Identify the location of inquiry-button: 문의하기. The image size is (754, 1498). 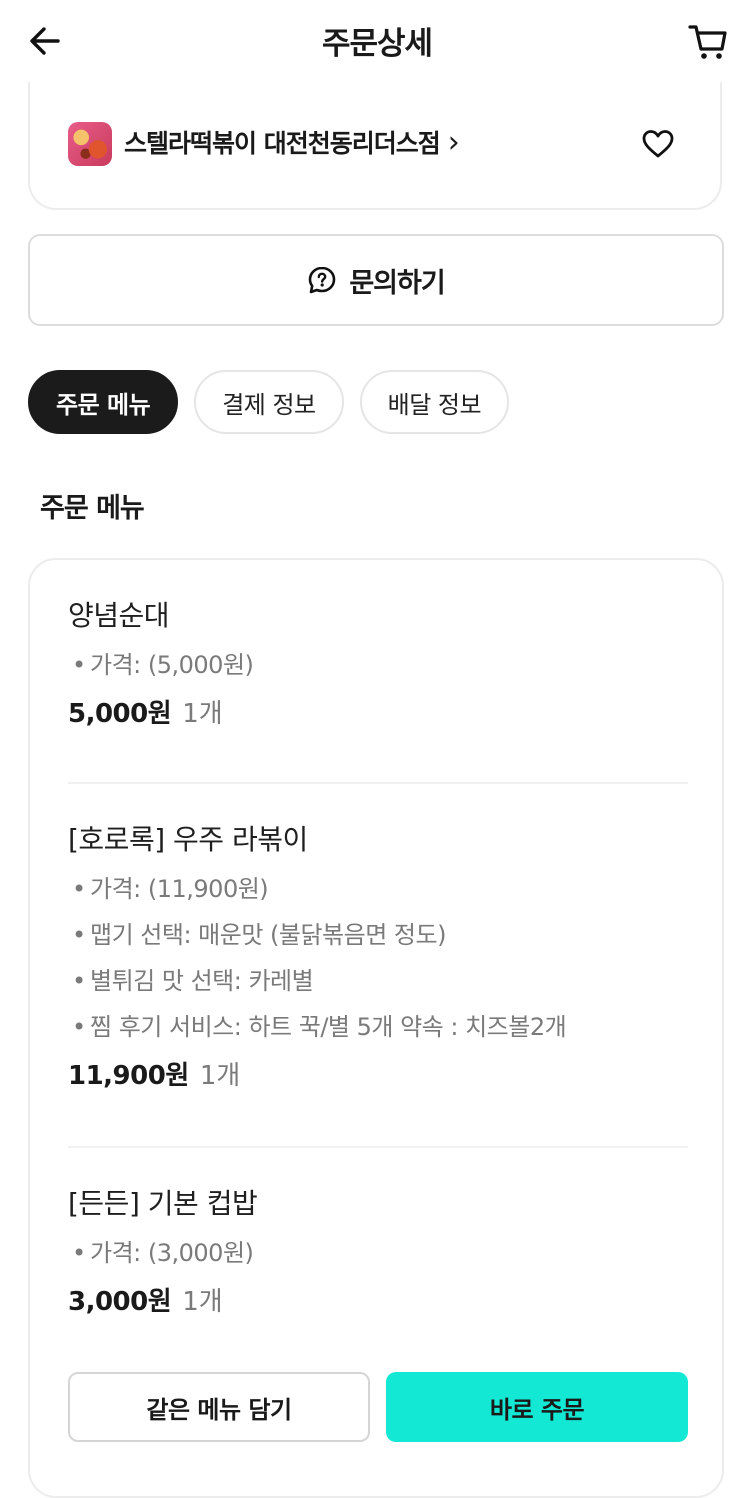
(376, 280).